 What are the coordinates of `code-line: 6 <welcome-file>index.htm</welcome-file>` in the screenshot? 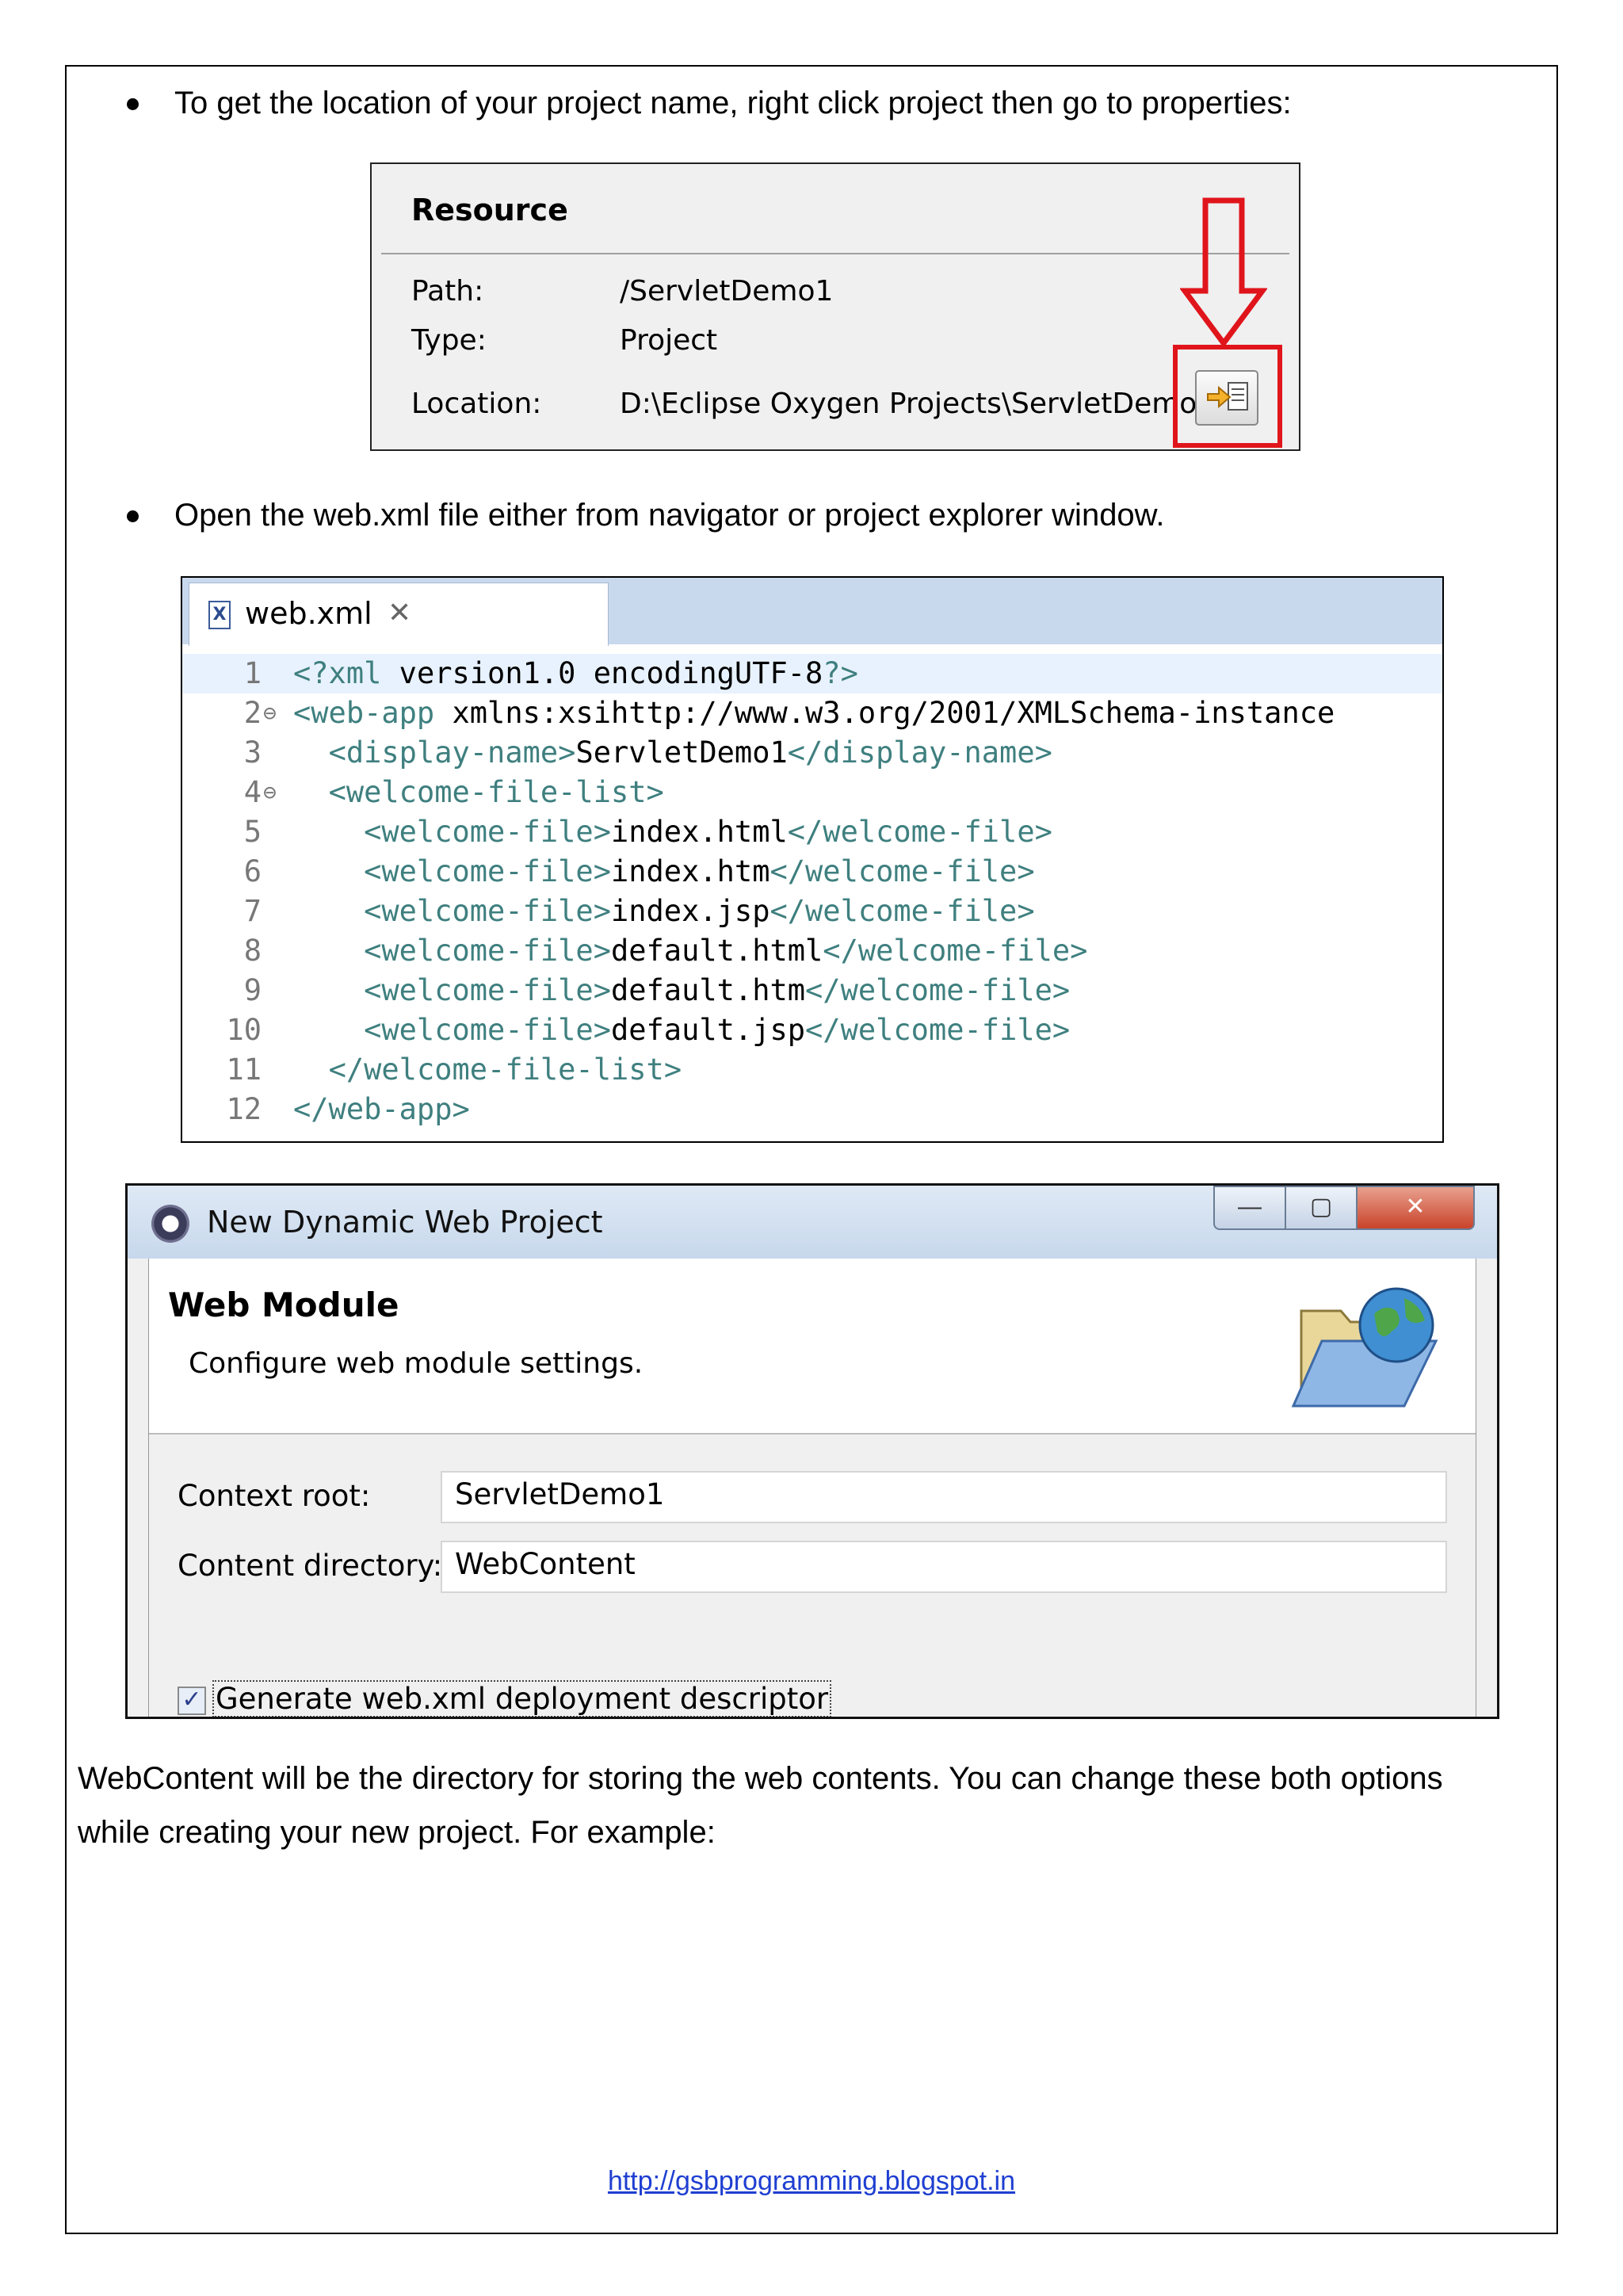 It's located at (812, 872).